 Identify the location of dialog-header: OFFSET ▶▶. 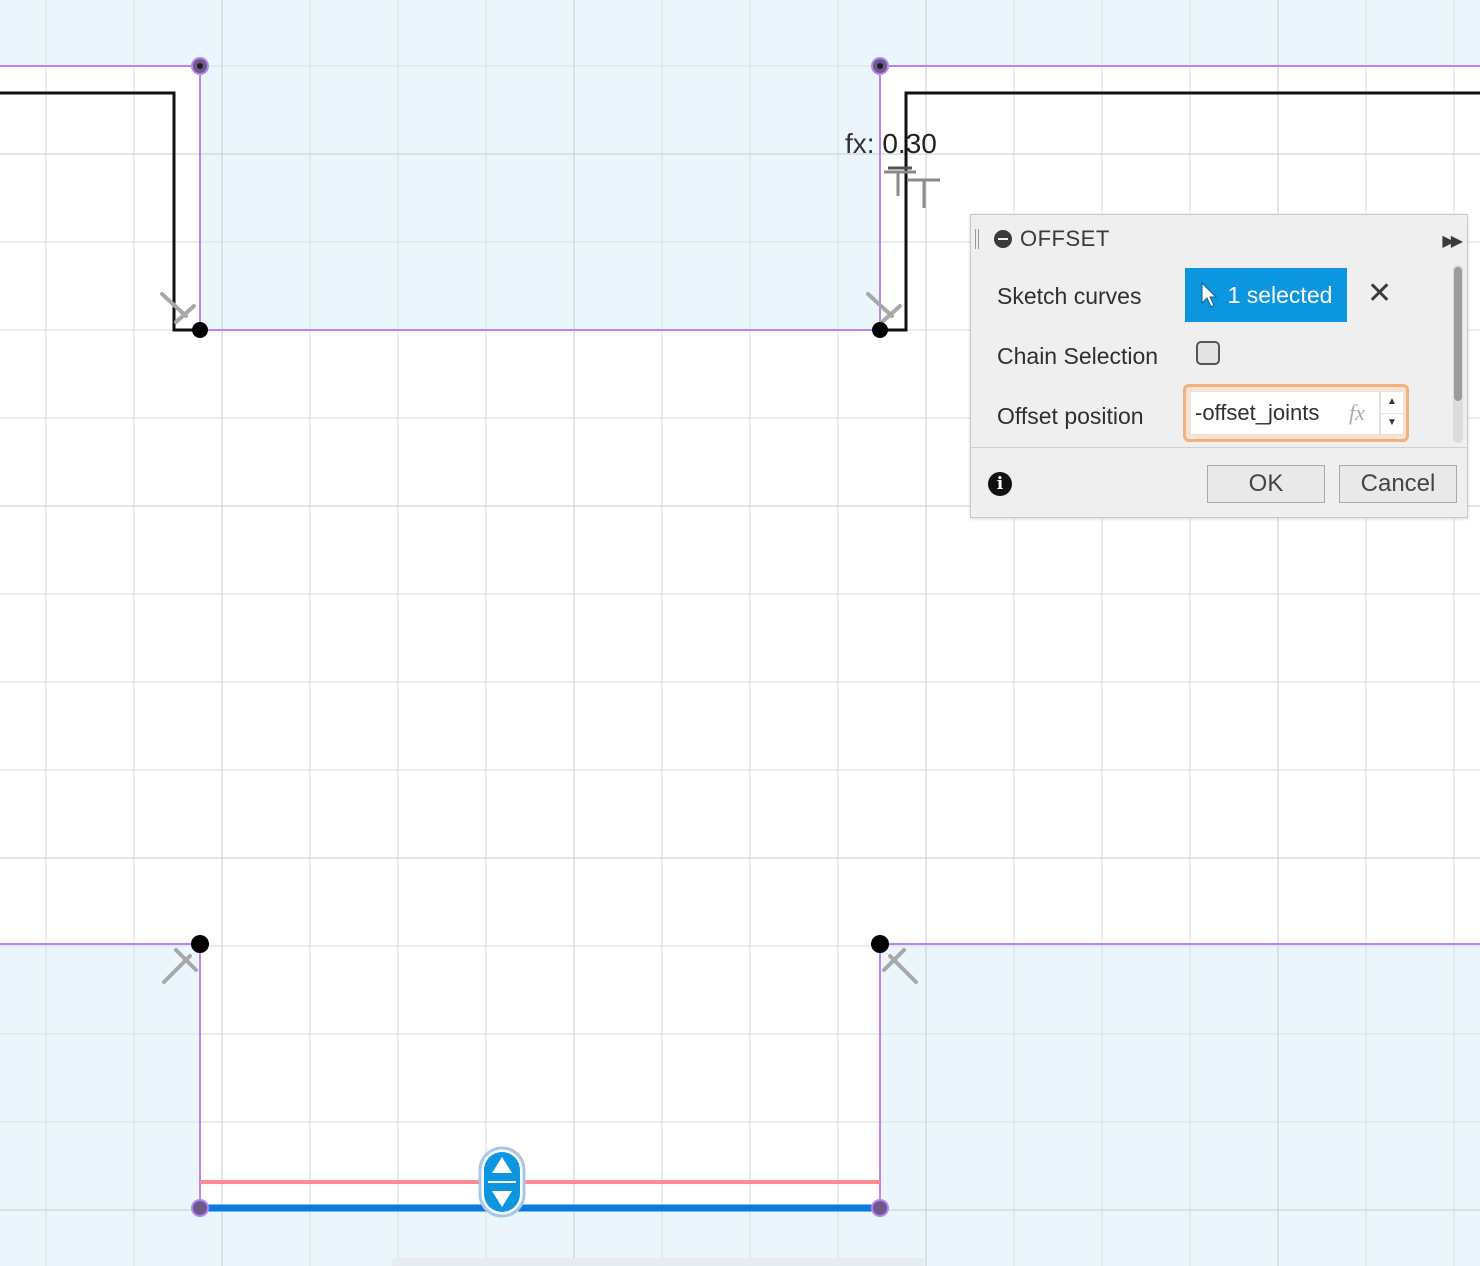
(1219, 239).